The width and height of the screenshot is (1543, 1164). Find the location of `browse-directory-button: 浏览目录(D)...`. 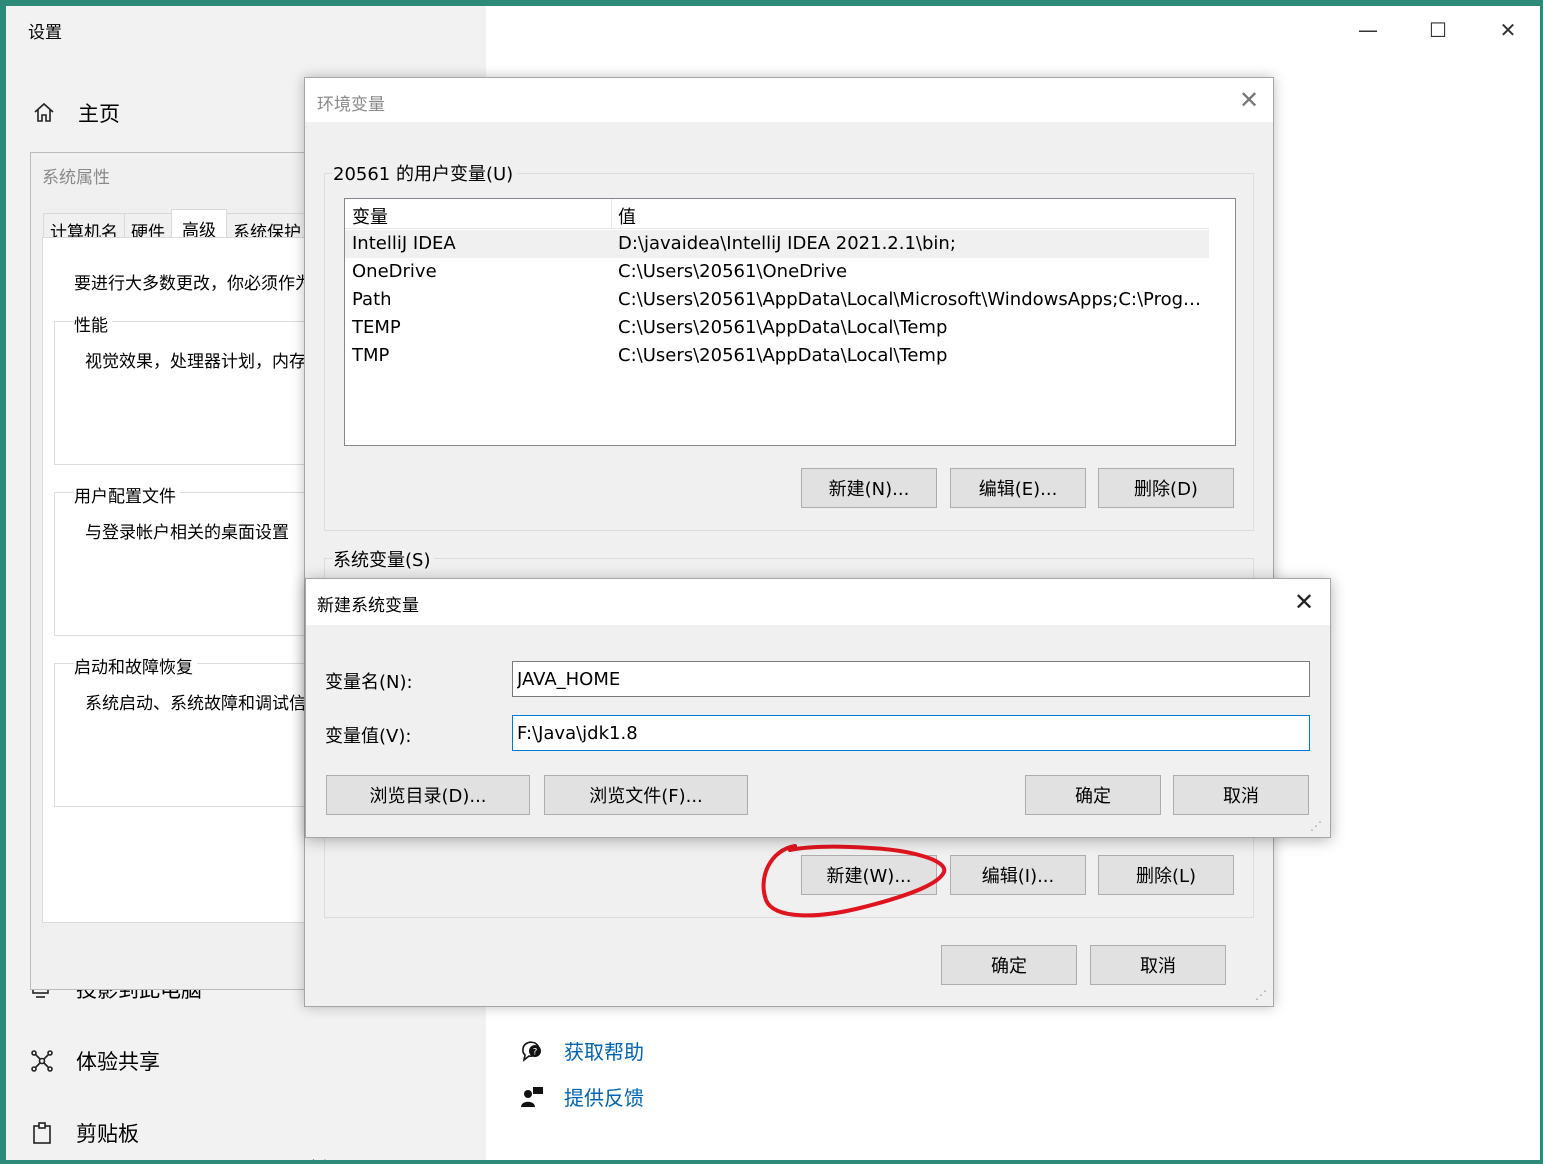

browse-directory-button: 浏览目录(D)... is located at coordinates (428, 795).